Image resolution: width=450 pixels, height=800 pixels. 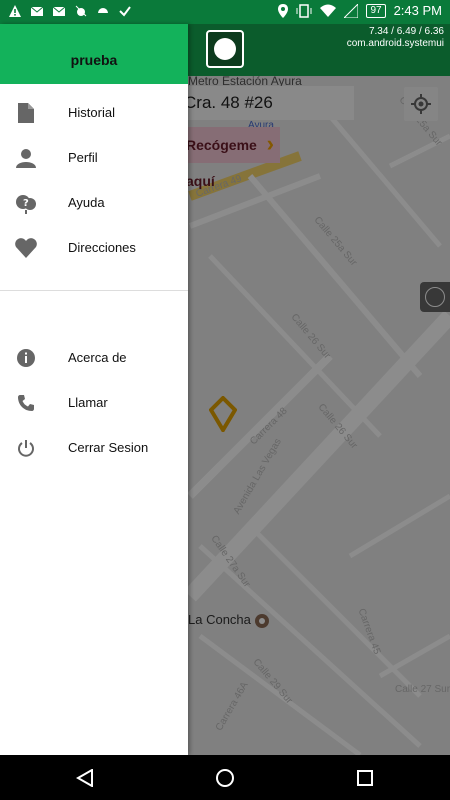 What do you see at coordinates (406, 31) in the screenshot?
I see `system-overlay-line1: 7.34 / 6.49 / 6.36` at bounding box center [406, 31].